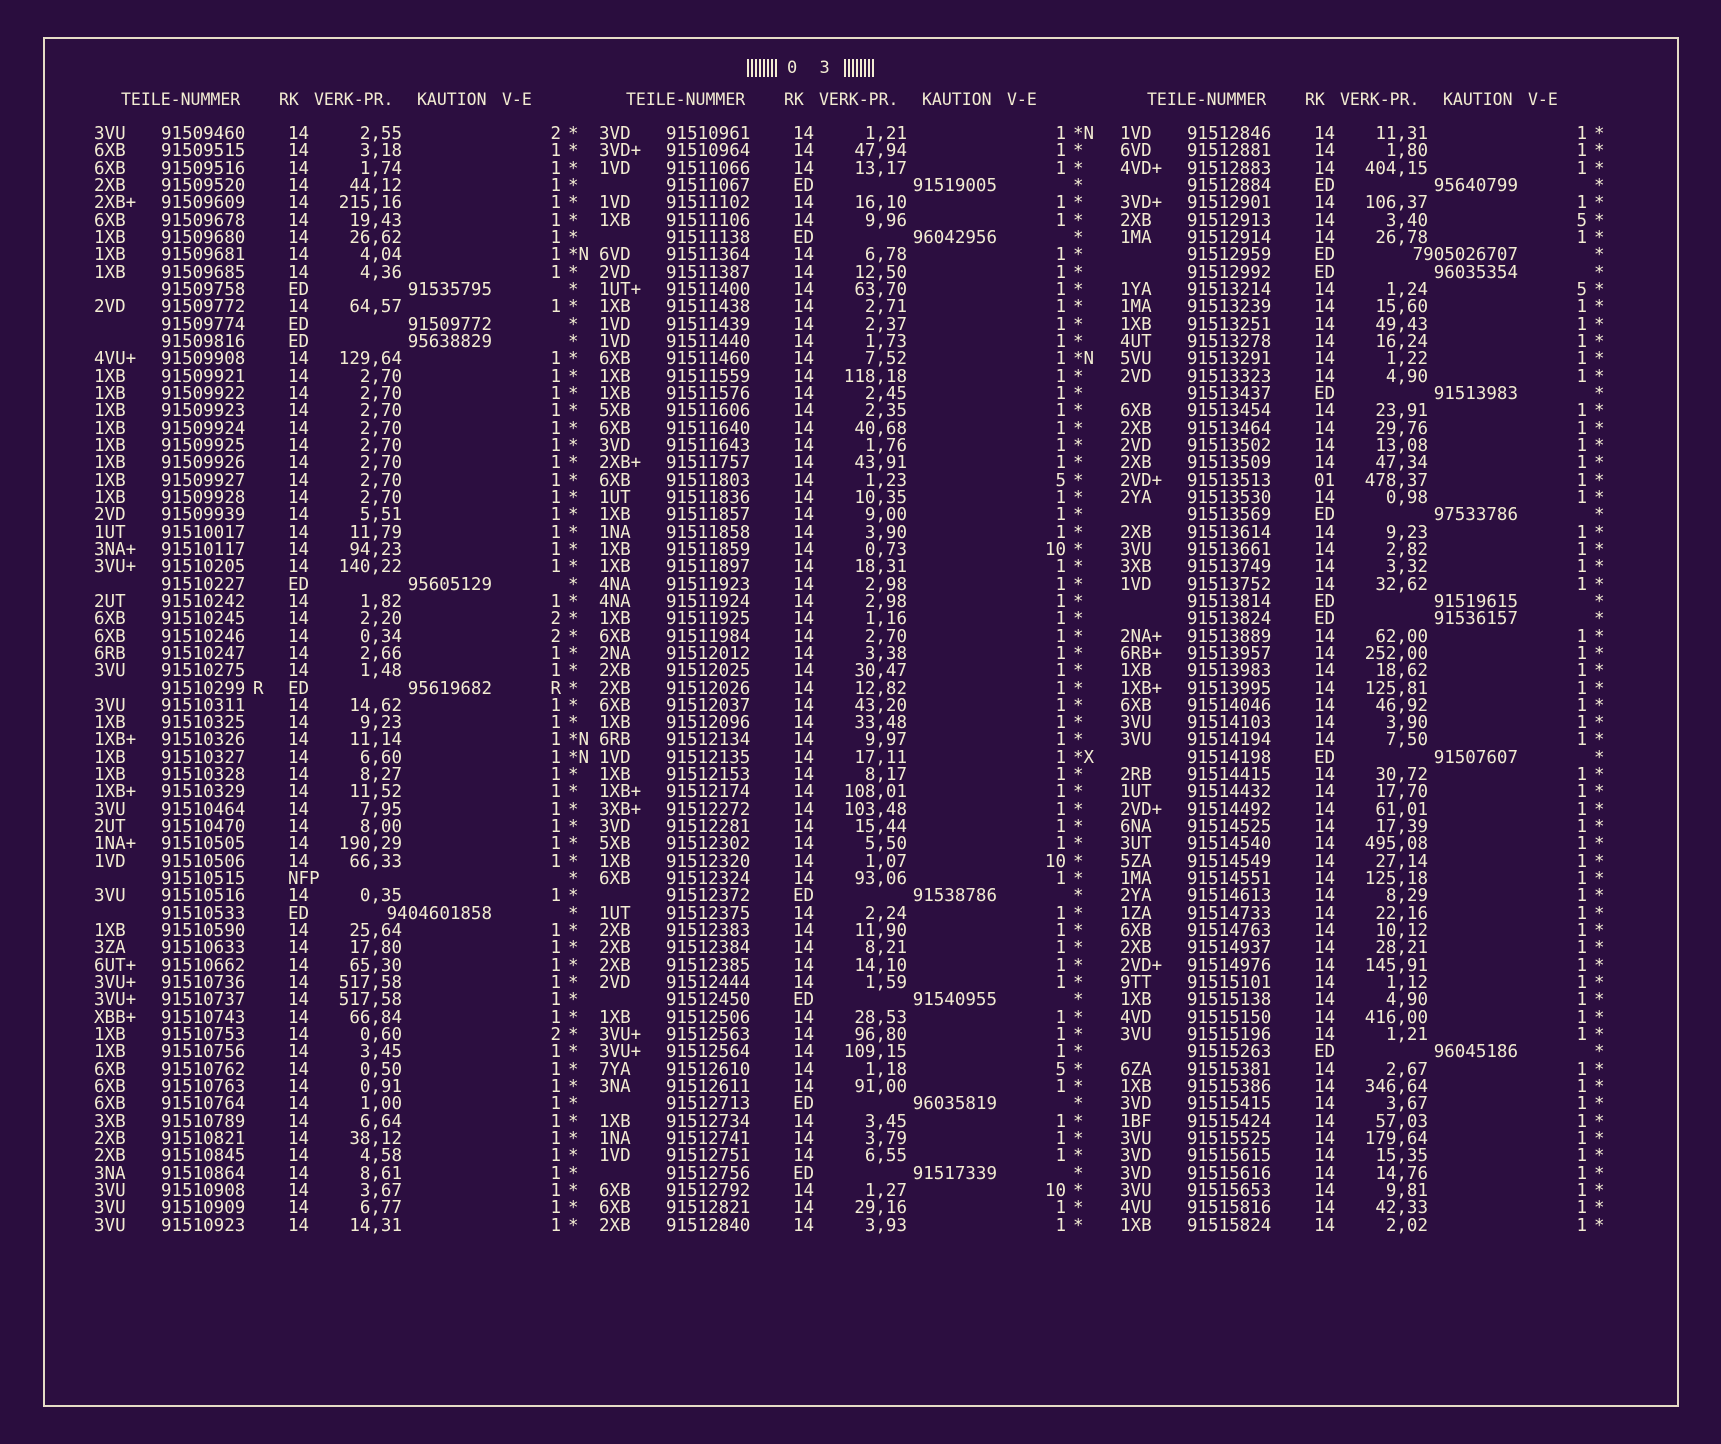  What do you see at coordinates (1136, 1104) in the screenshot?
I see `part-code: 3VD` at bounding box center [1136, 1104].